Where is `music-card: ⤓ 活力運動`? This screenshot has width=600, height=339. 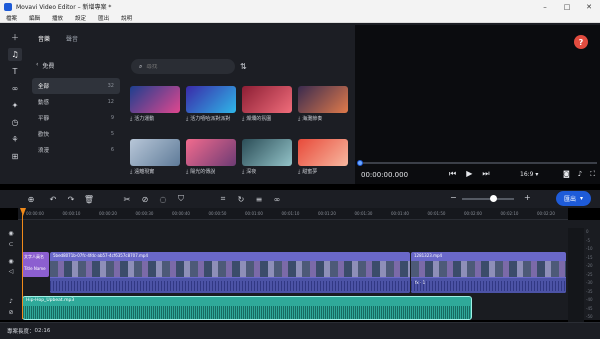 music-card: ⤓ 活力運動 is located at coordinates (155, 104).